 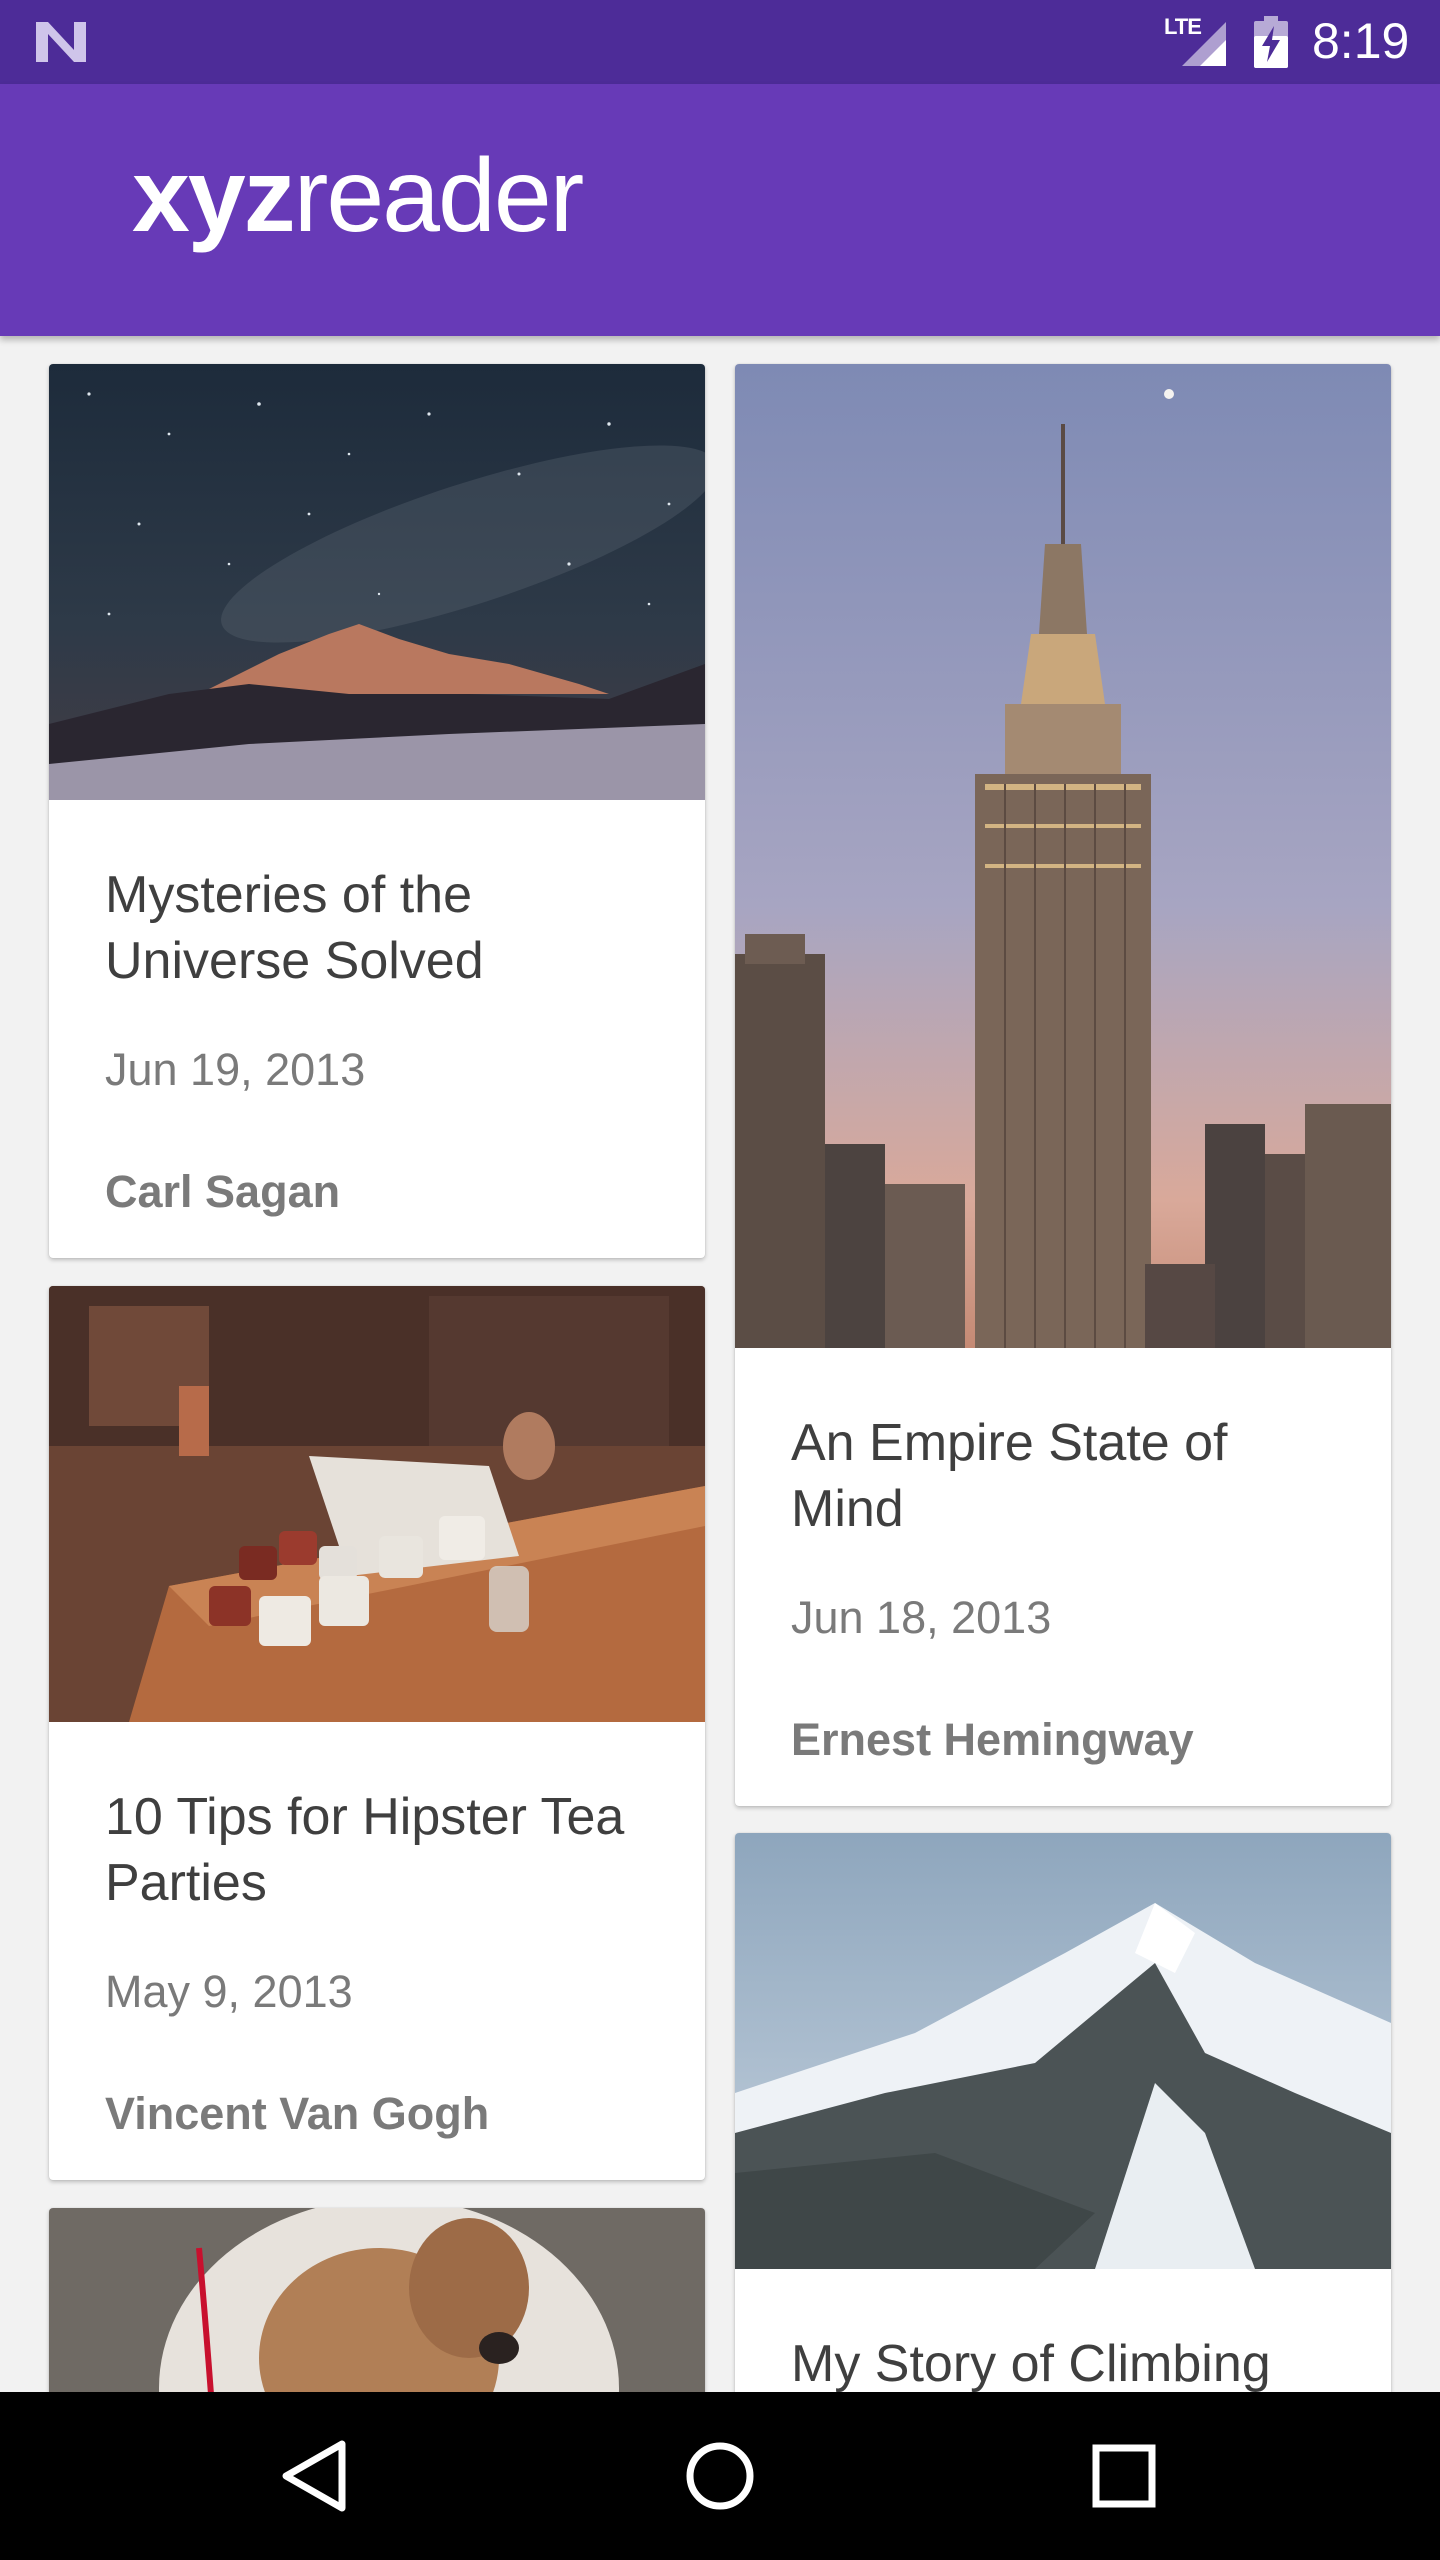 I want to click on article-author: Carl Sagan, so click(x=223, y=1191).